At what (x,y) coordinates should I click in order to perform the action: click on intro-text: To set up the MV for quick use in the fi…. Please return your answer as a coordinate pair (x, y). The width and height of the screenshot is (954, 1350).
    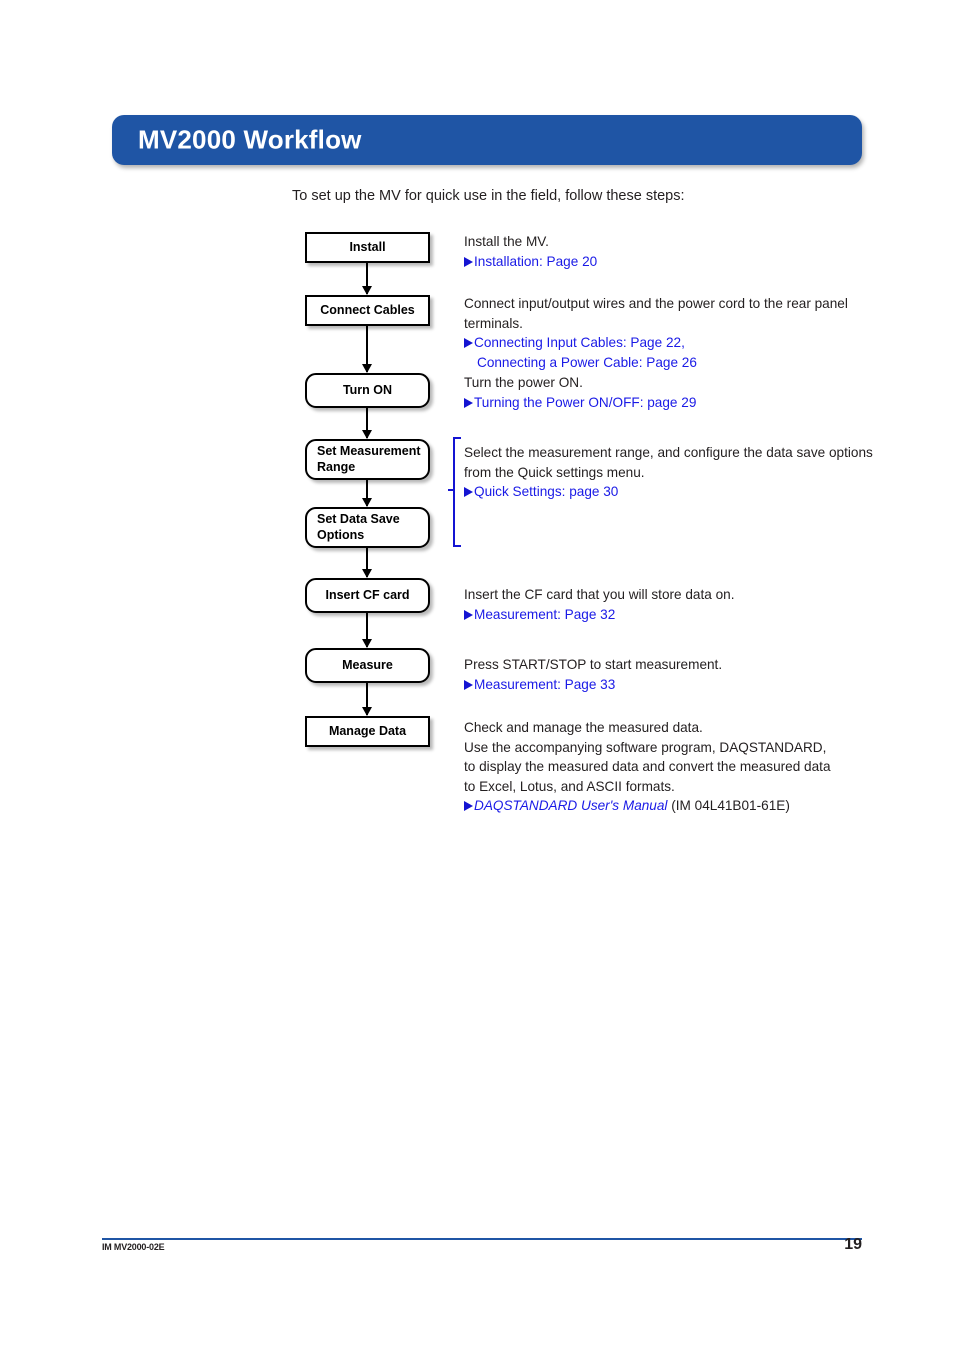
    Looking at the image, I should click on (488, 196).